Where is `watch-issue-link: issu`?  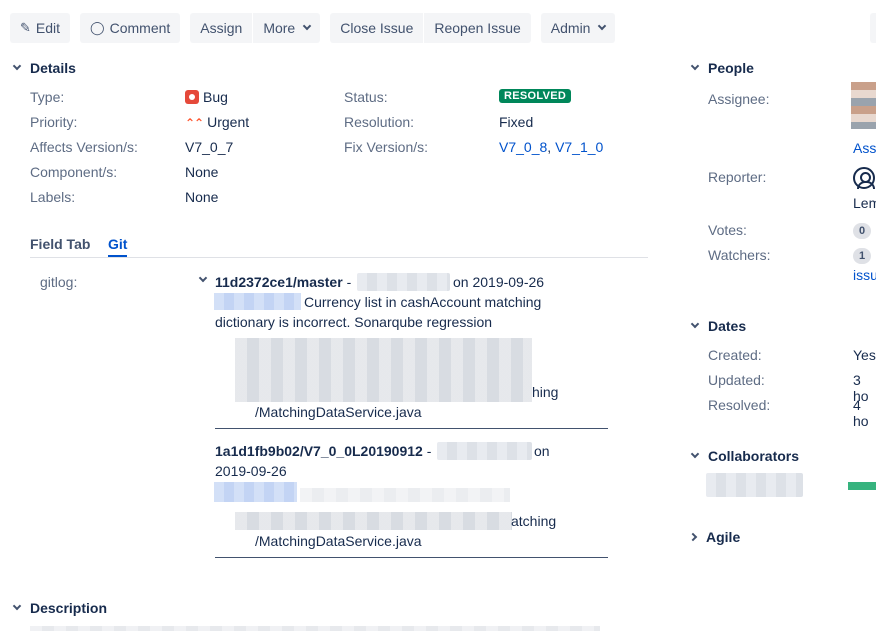
watch-issue-link: issu is located at coordinates (864, 275).